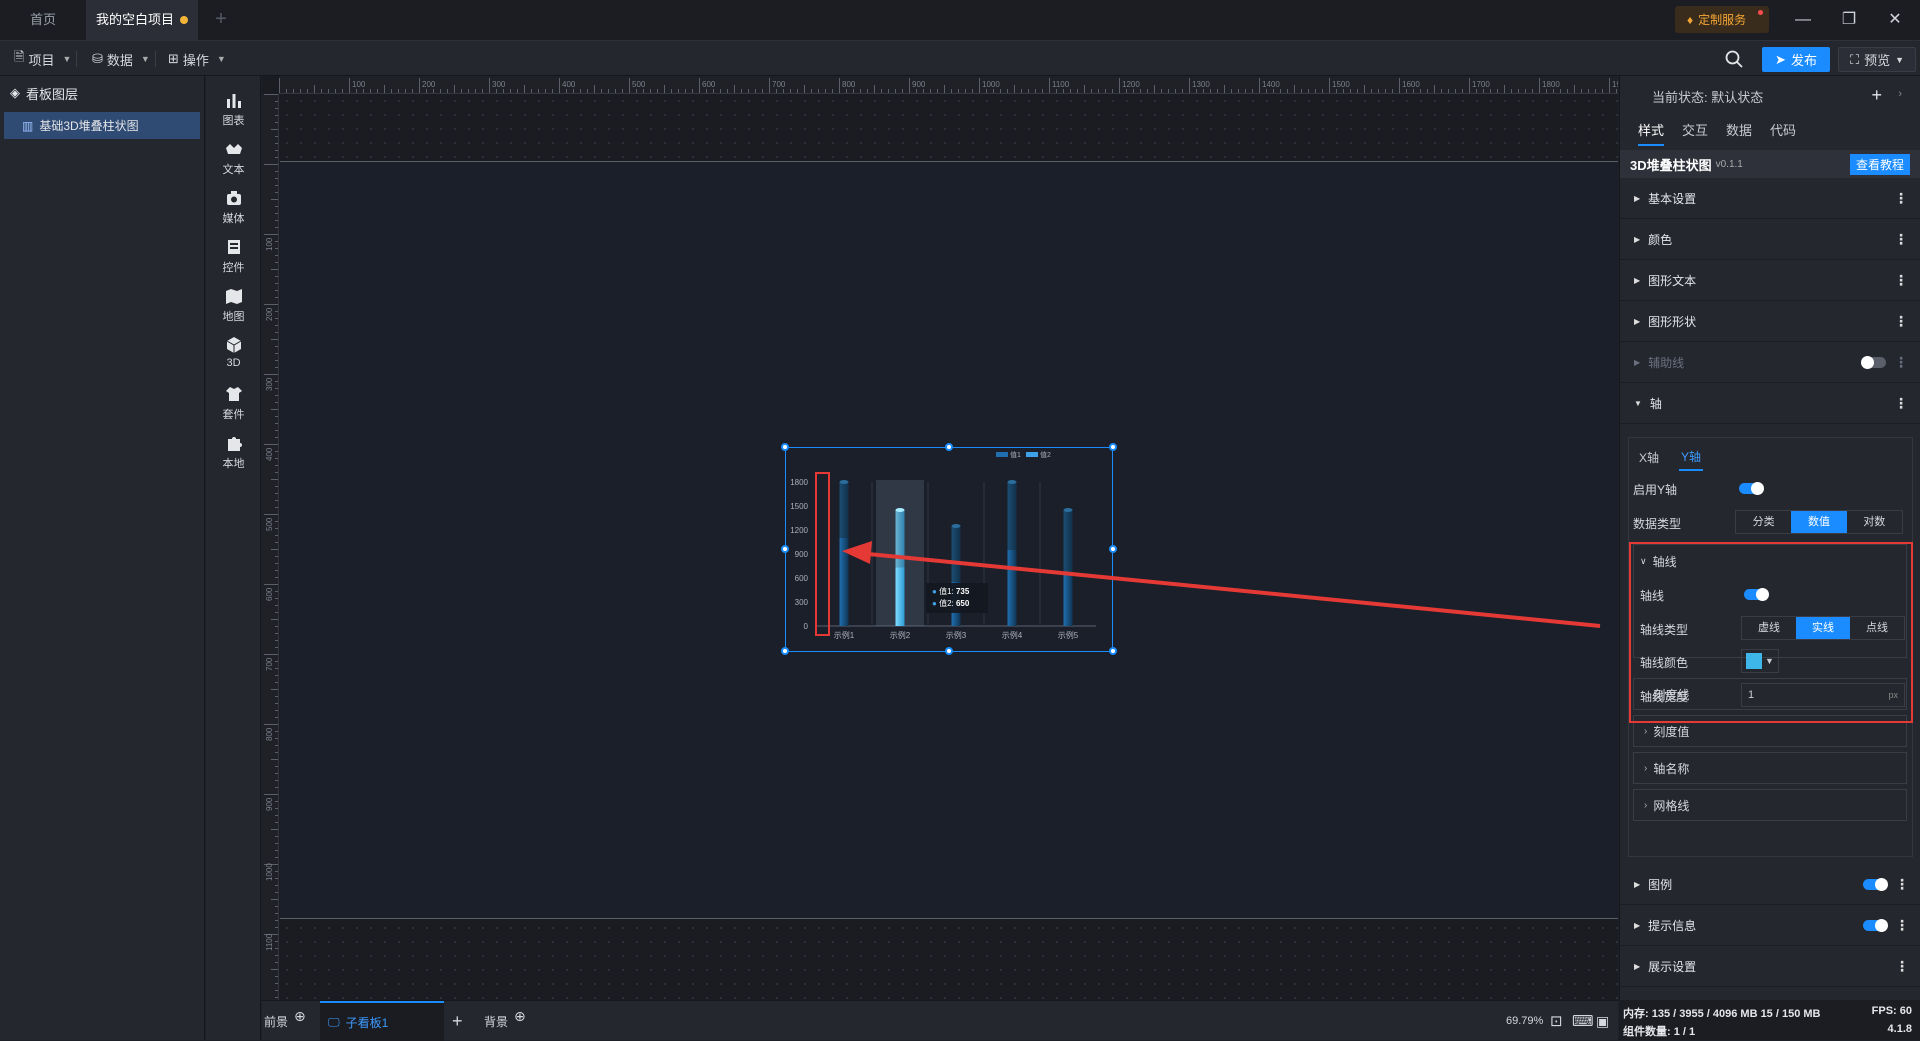 This screenshot has width=1920, height=1041. Describe the element at coordinates (1691, 457) in the screenshot. I see `tab-y-axis: Y轴` at that location.